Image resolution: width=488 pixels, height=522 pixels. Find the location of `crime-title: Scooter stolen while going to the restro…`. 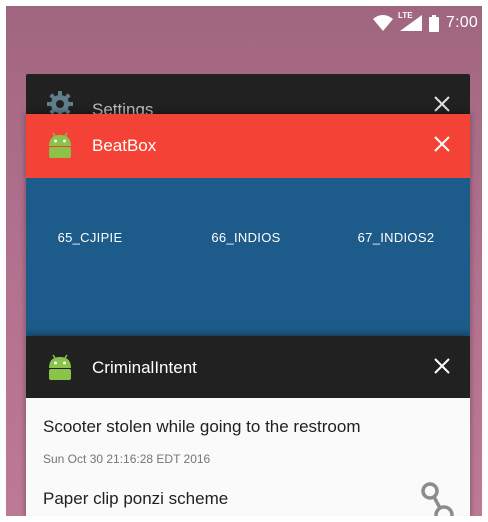

crime-title: Scooter stolen while going to the restro… is located at coordinates (202, 426).